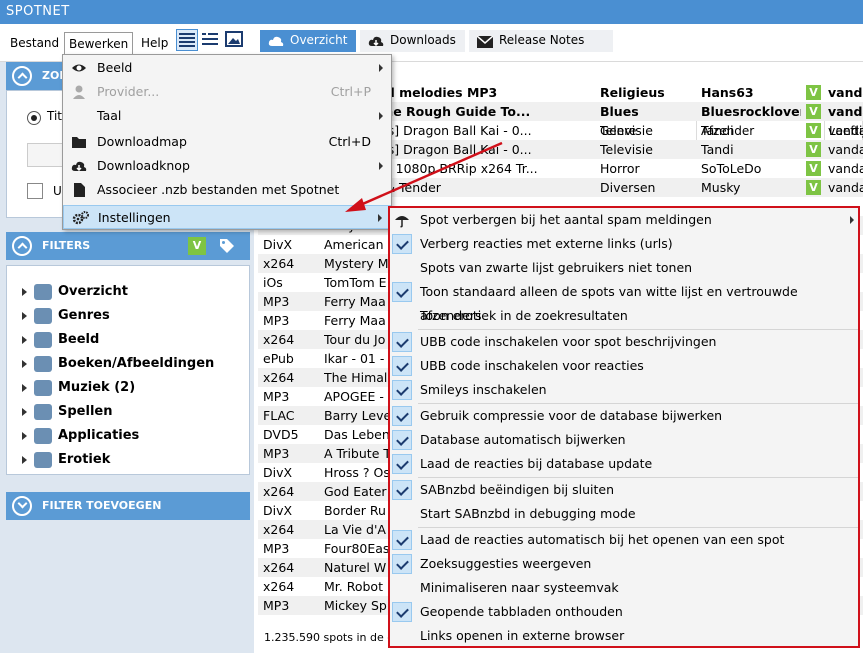 This screenshot has width=863, height=653. Describe the element at coordinates (624, 612) in the screenshot. I see `setting-item: Geopende tabbladen onthouden` at that location.